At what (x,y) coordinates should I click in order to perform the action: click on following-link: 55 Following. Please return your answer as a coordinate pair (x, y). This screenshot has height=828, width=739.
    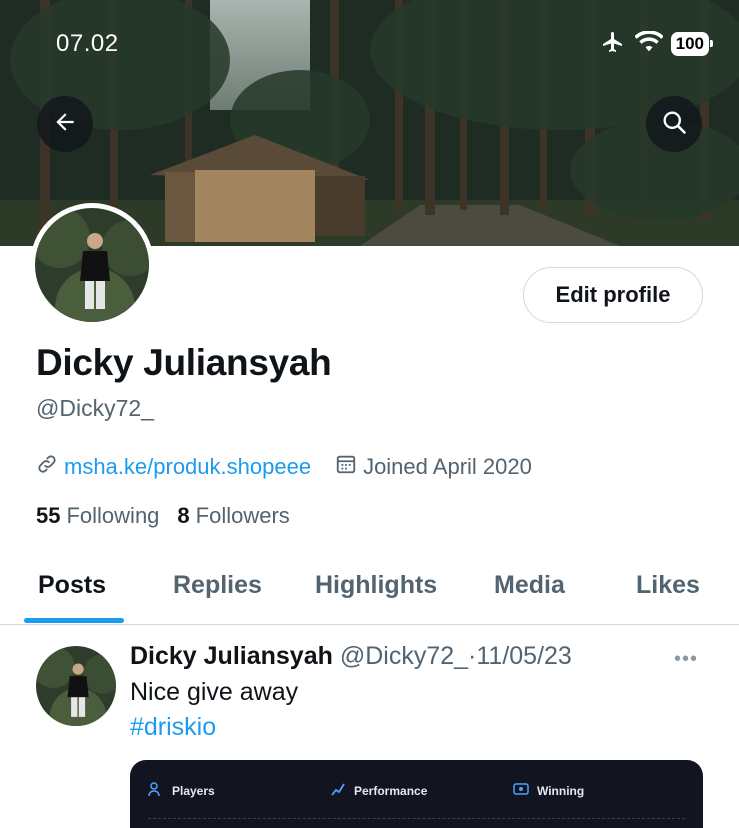
    Looking at the image, I should click on (97, 516).